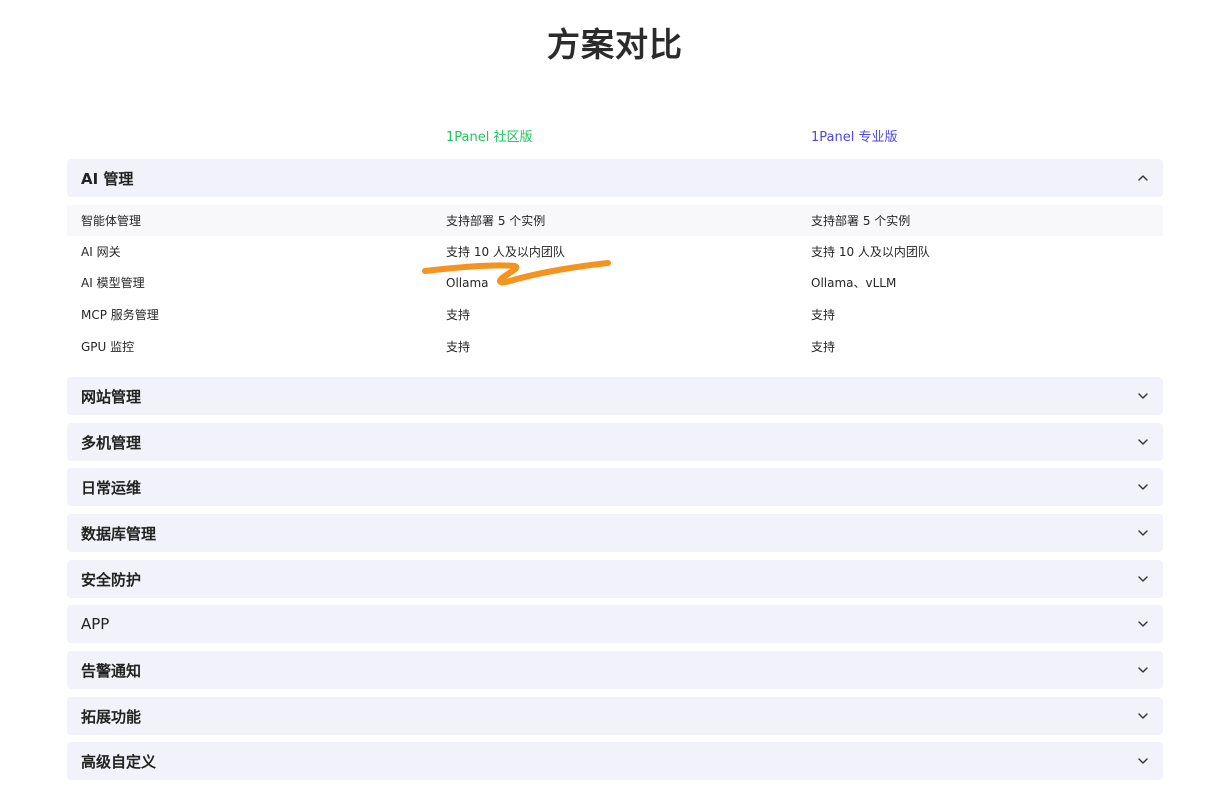 The image size is (1230, 808). I want to click on section-header-customization: 高级自定义, so click(615, 761).